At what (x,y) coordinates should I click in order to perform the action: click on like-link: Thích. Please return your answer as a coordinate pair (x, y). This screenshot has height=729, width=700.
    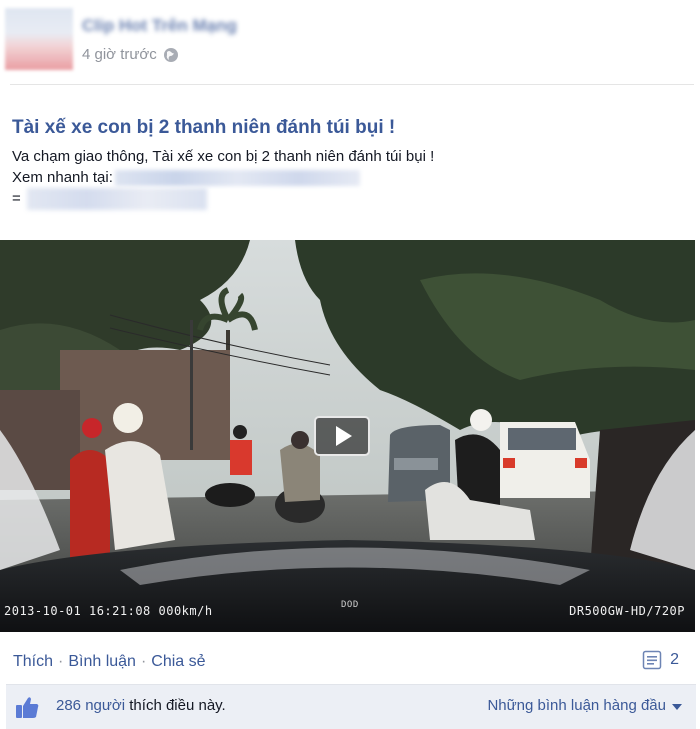
    Looking at the image, I should click on (33, 662).